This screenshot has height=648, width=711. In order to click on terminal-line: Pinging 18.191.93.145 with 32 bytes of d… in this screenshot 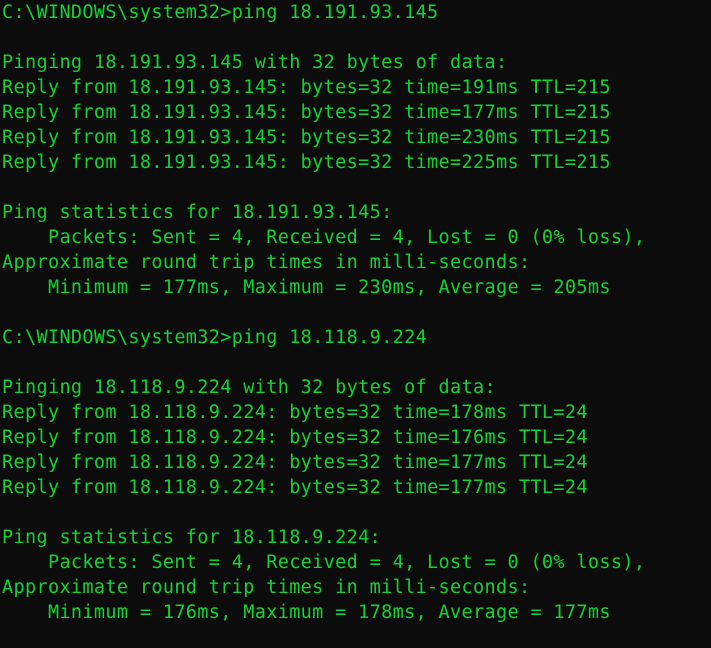, I will do `click(255, 62)`.